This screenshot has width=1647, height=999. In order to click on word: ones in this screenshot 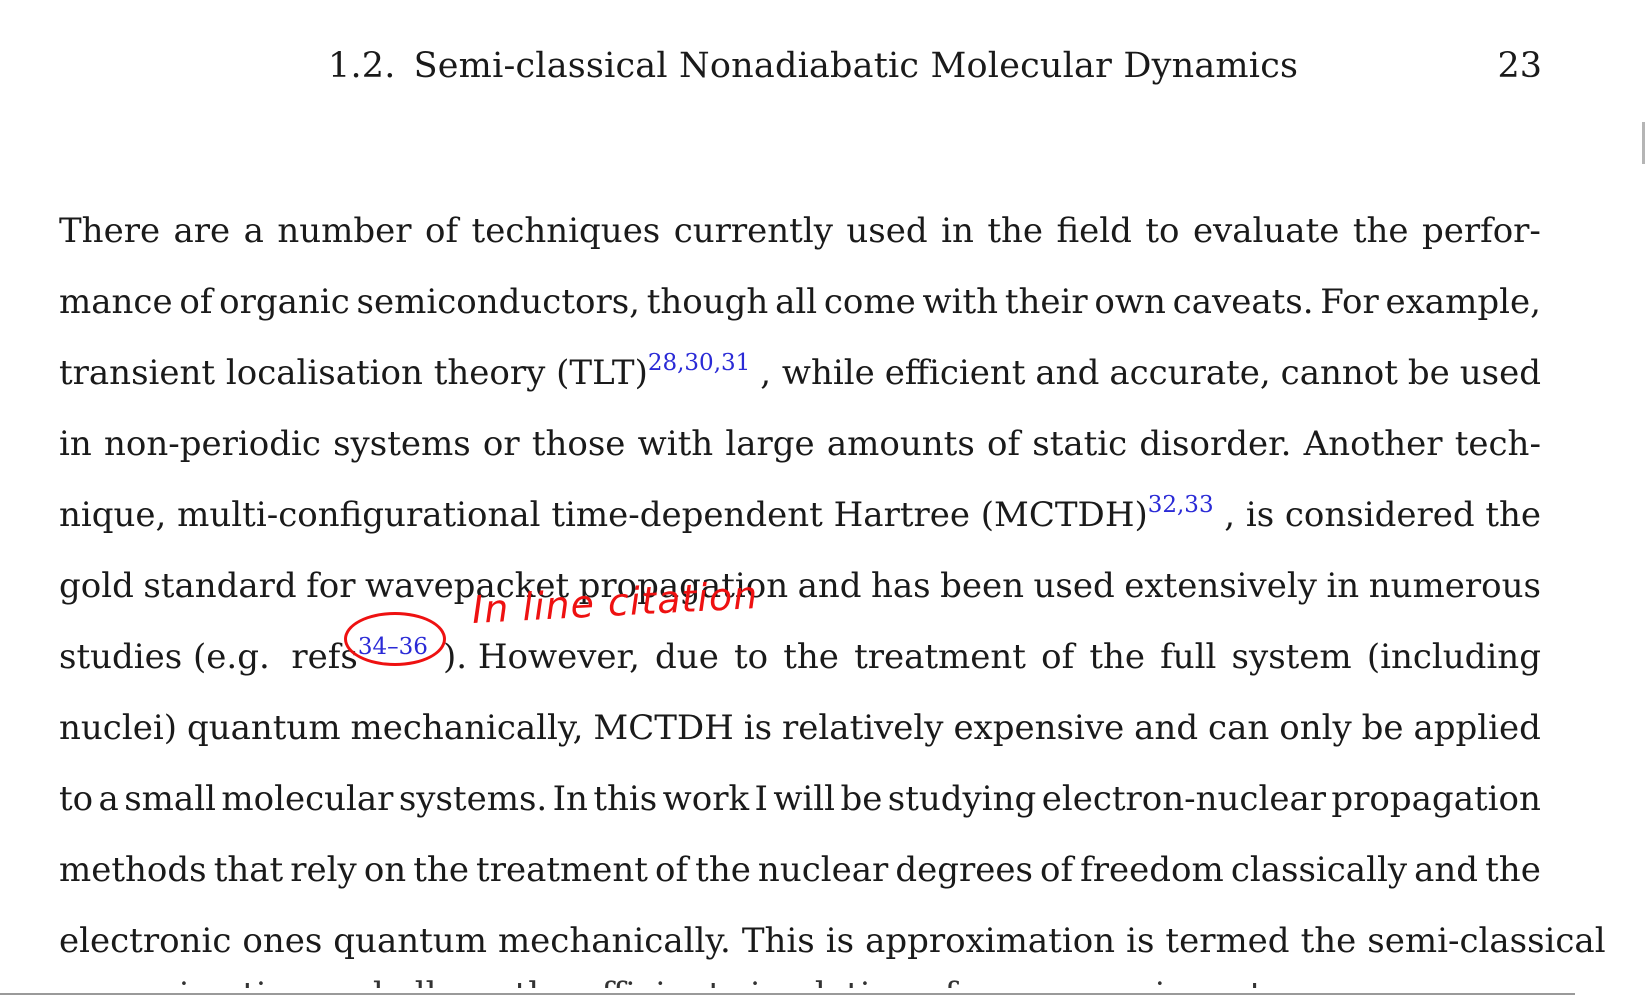, I will do `click(282, 941)`.